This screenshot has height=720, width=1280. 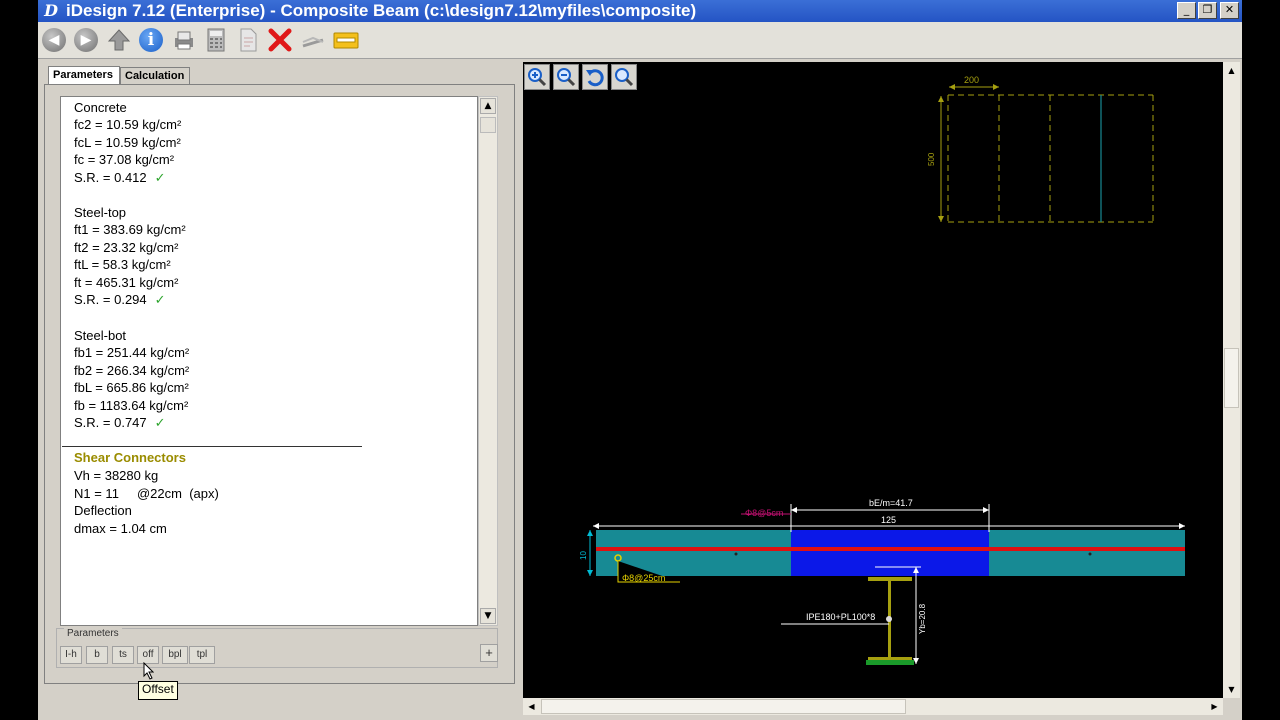 What do you see at coordinates (130, 229) in the screenshot?
I see `result-value: ft1 = 383.69 kg/cm²` at bounding box center [130, 229].